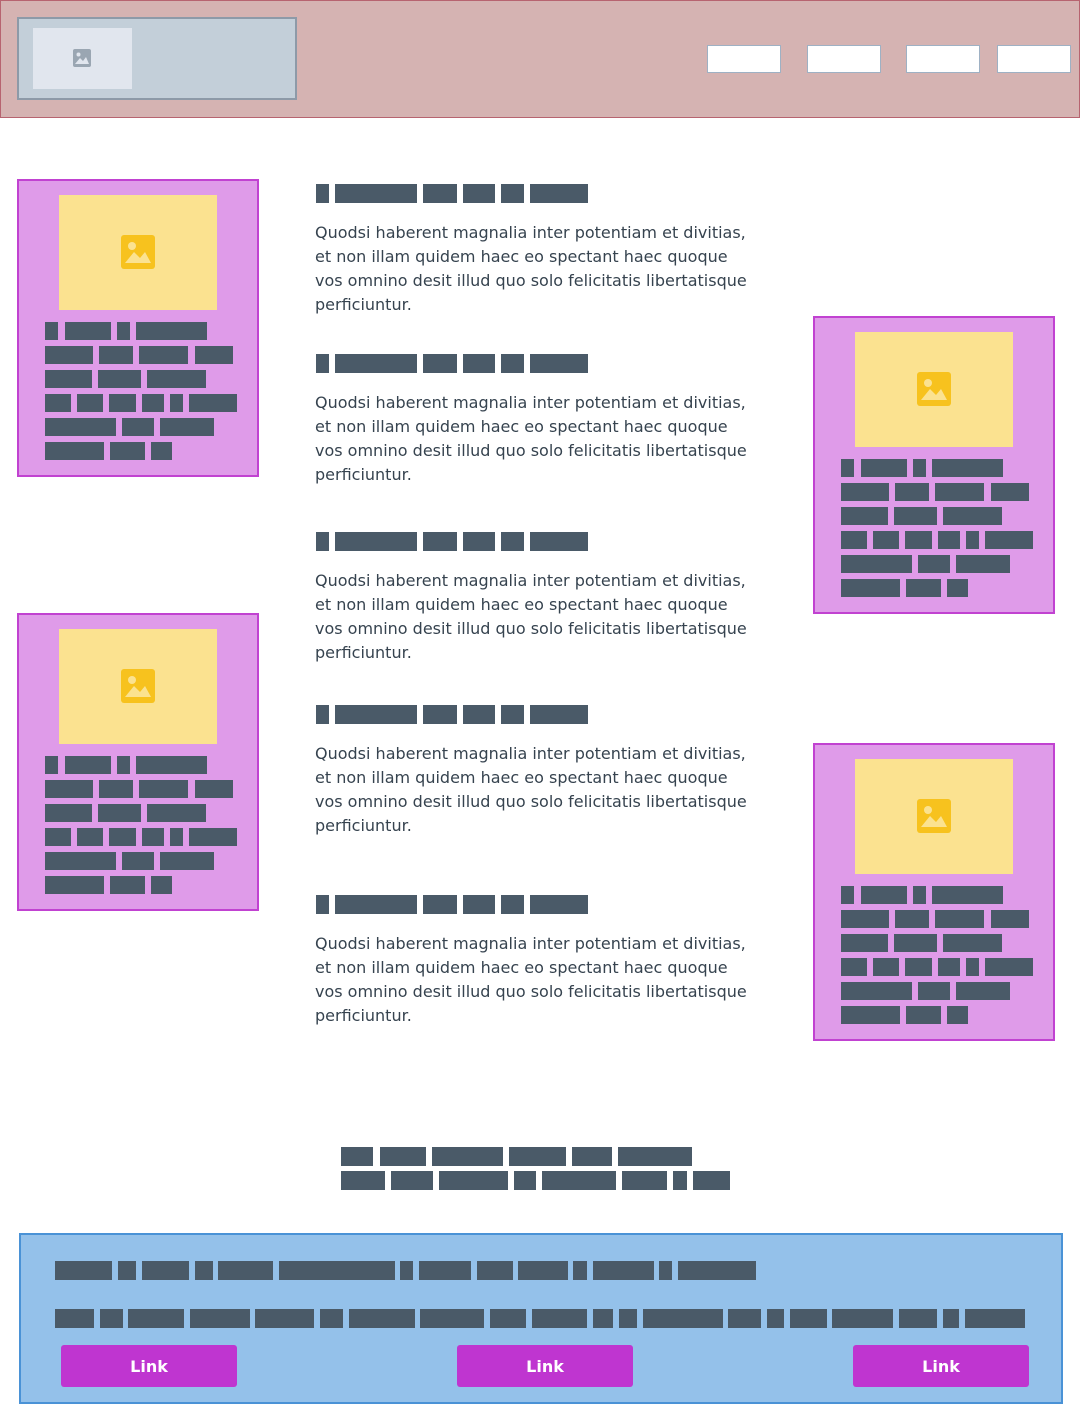 The height and width of the screenshot is (1408, 1080). I want to click on footer-link-2: Link, so click(545, 1366).